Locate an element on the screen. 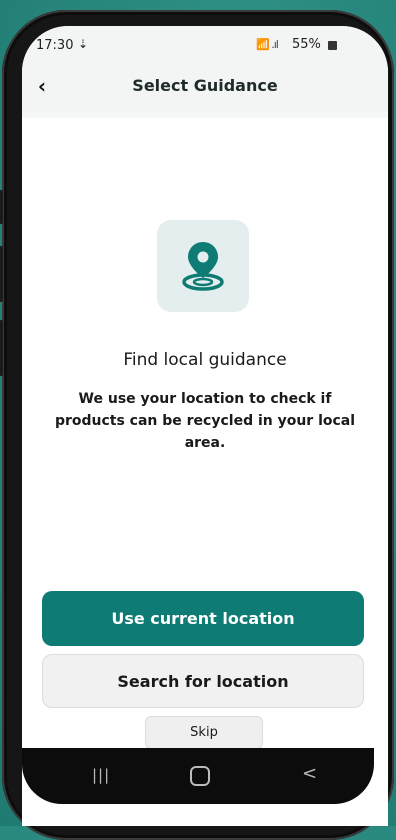  section-heading: Find local guidance is located at coordinates (205, 360).